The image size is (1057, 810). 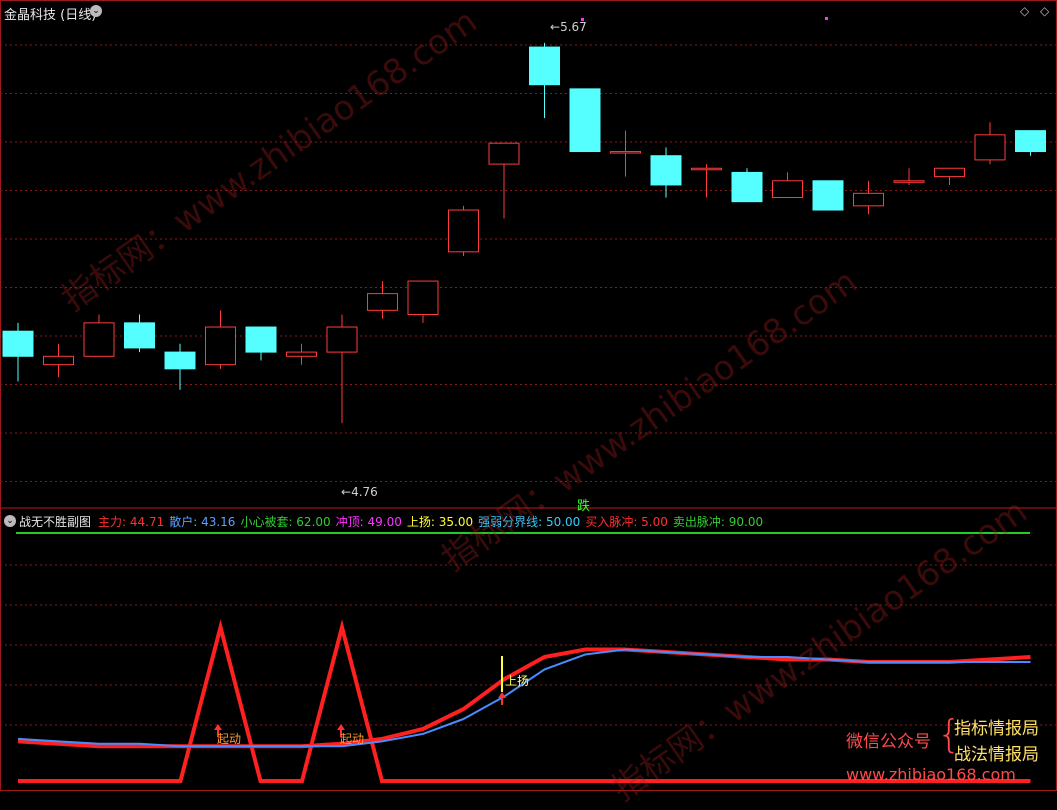 What do you see at coordinates (626, 522) in the screenshot?
I see `legend-item: 买入脉冲: 5.00` at bounding box center [626, 522].